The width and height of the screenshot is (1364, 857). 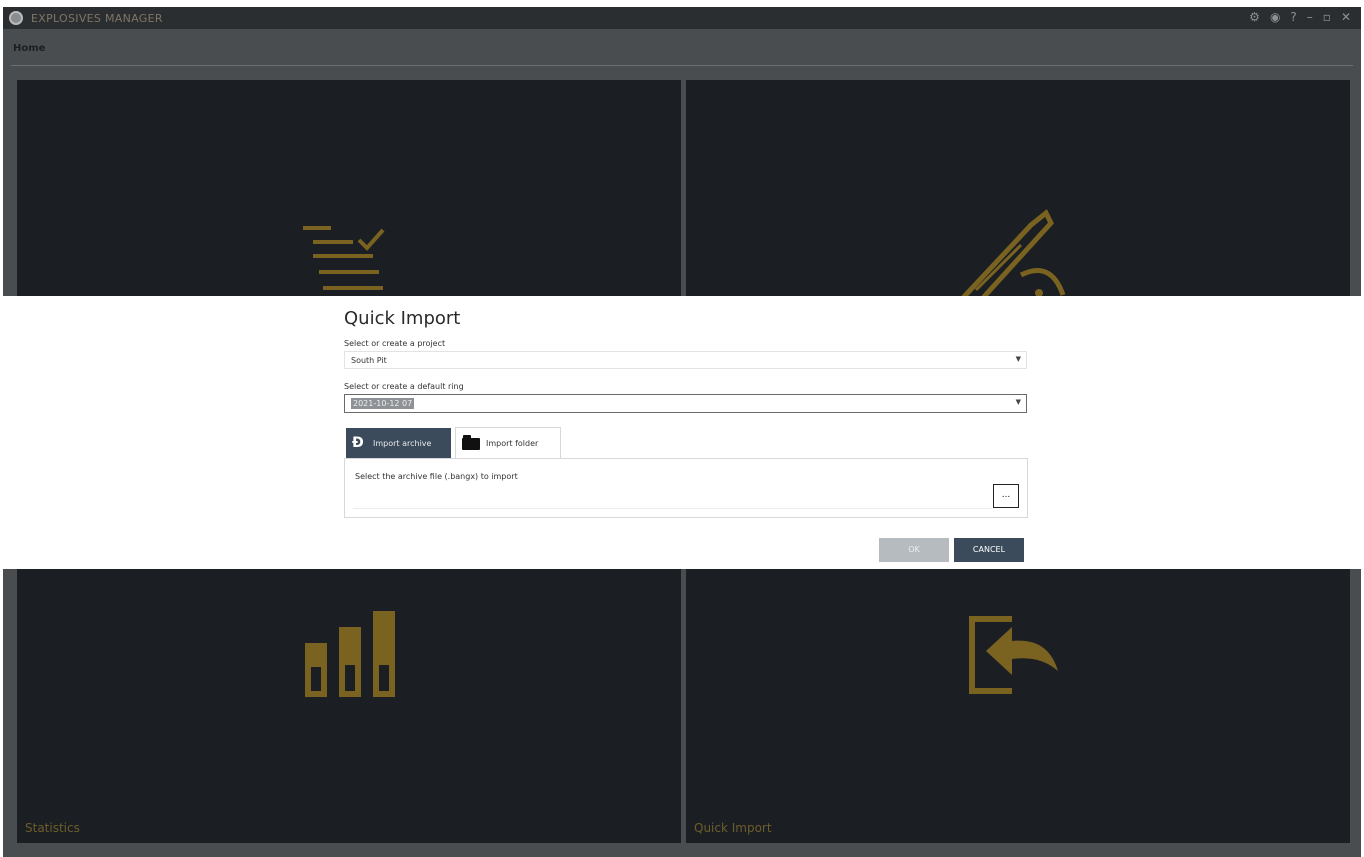 What do you see at coordinates (369, 360) in the screenshot?
I see `project-value: South Pit` at bounding box center [369, 360].